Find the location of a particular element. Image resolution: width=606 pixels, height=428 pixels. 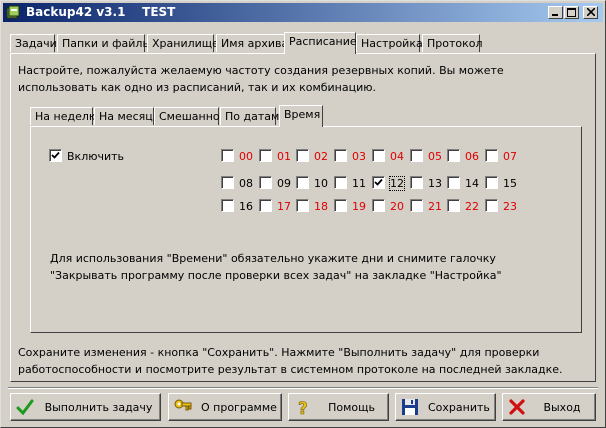

about-button: О программе is located at coordinates (225, 407).